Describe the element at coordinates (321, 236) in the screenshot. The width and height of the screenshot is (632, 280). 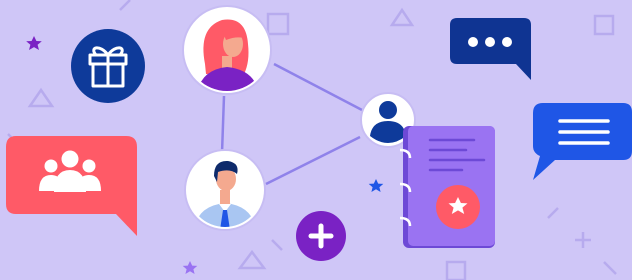
I see `add-button` at that location.